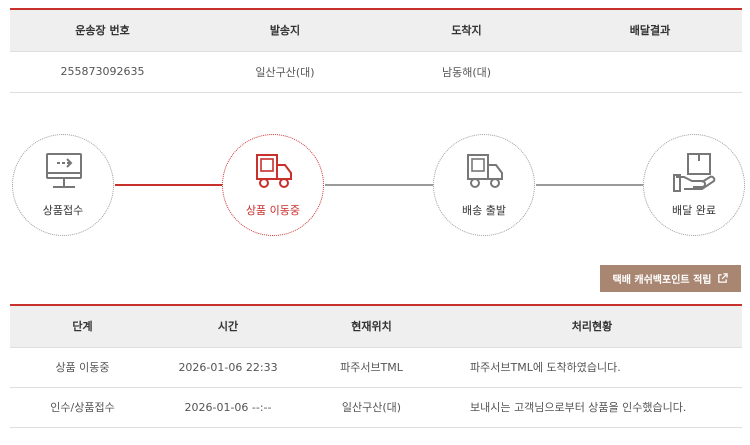 Image resolution: width=750 pixels, height=445 pixels. I want to click on header-delivery-result: 배달결과, so click(650, 31).